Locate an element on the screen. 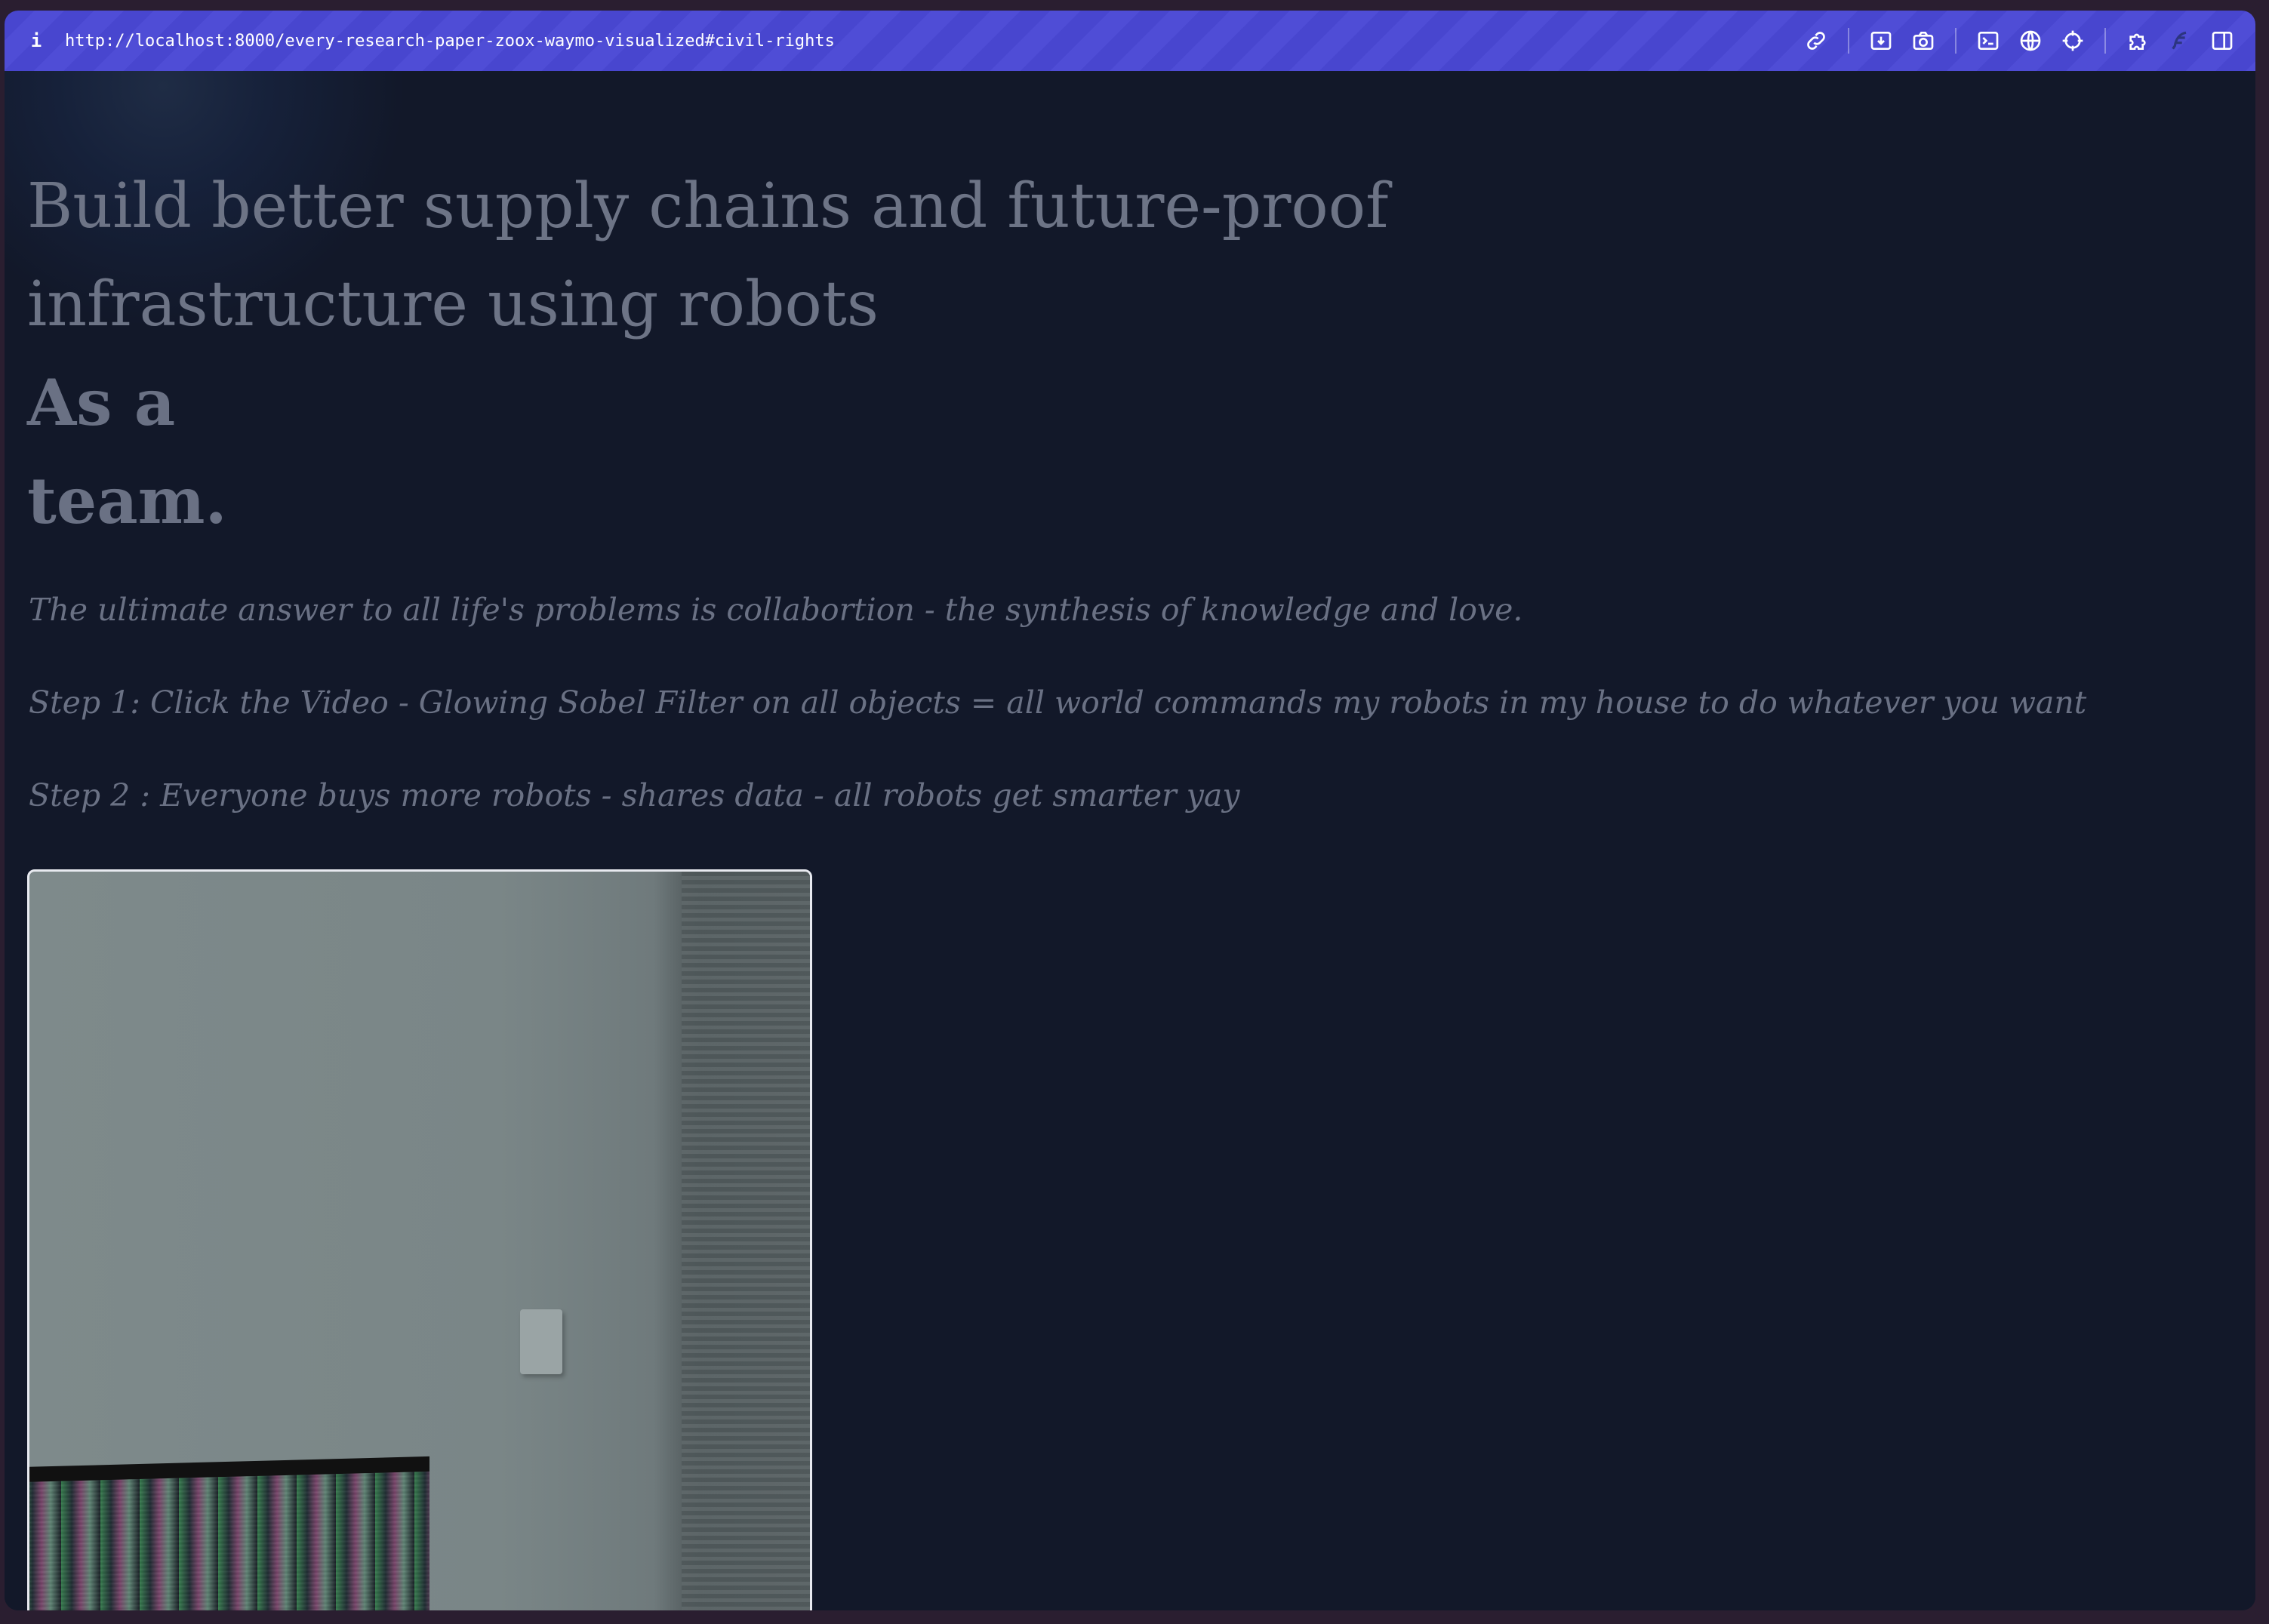  terminal-icon is located at coordinates (1988, 40).